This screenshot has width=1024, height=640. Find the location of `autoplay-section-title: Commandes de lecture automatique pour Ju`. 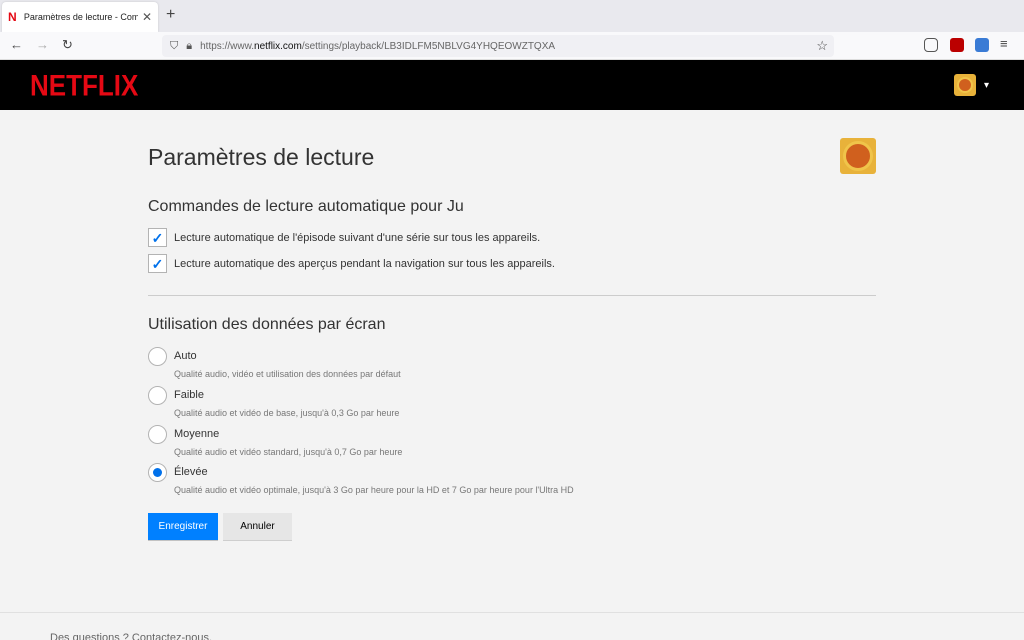

autoplay-section-title: Commandes de lecture automatique pour Ju is located at coordinates (306, 206).